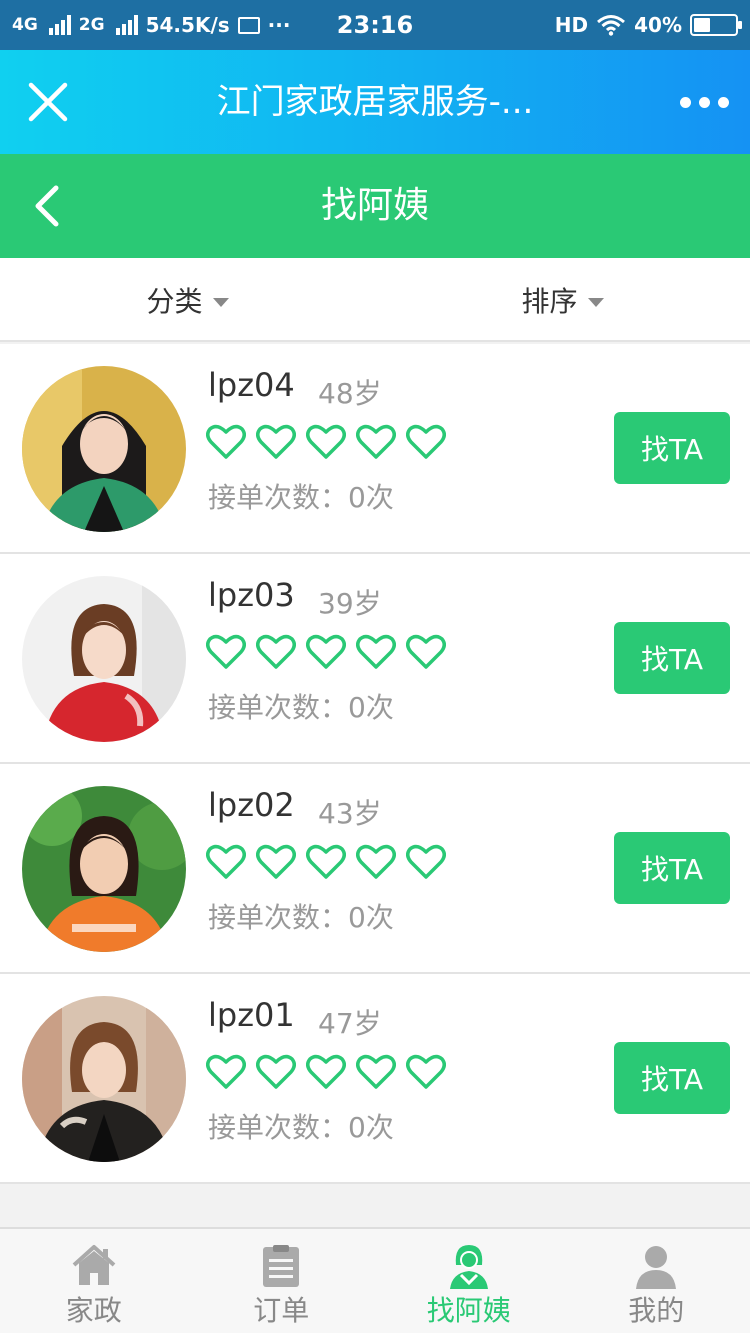 The height and width of the screenshot is (1333, 750). What do you see at coordinates (251, 385) in the screenshot?
I see `worker-name: lpz04` at bounding box center [251, 385].